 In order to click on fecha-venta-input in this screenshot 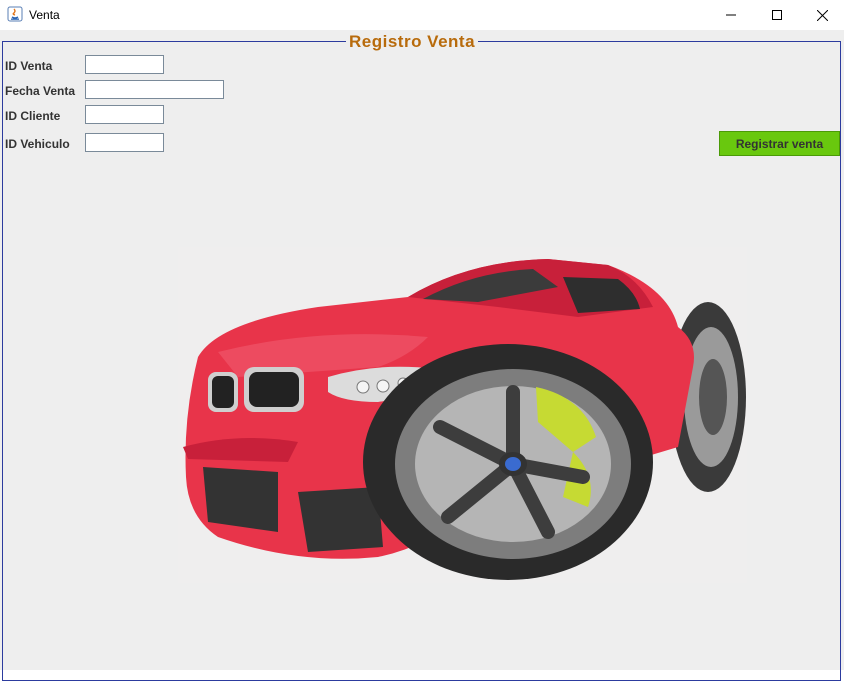, I will do `click(154, 89)`.